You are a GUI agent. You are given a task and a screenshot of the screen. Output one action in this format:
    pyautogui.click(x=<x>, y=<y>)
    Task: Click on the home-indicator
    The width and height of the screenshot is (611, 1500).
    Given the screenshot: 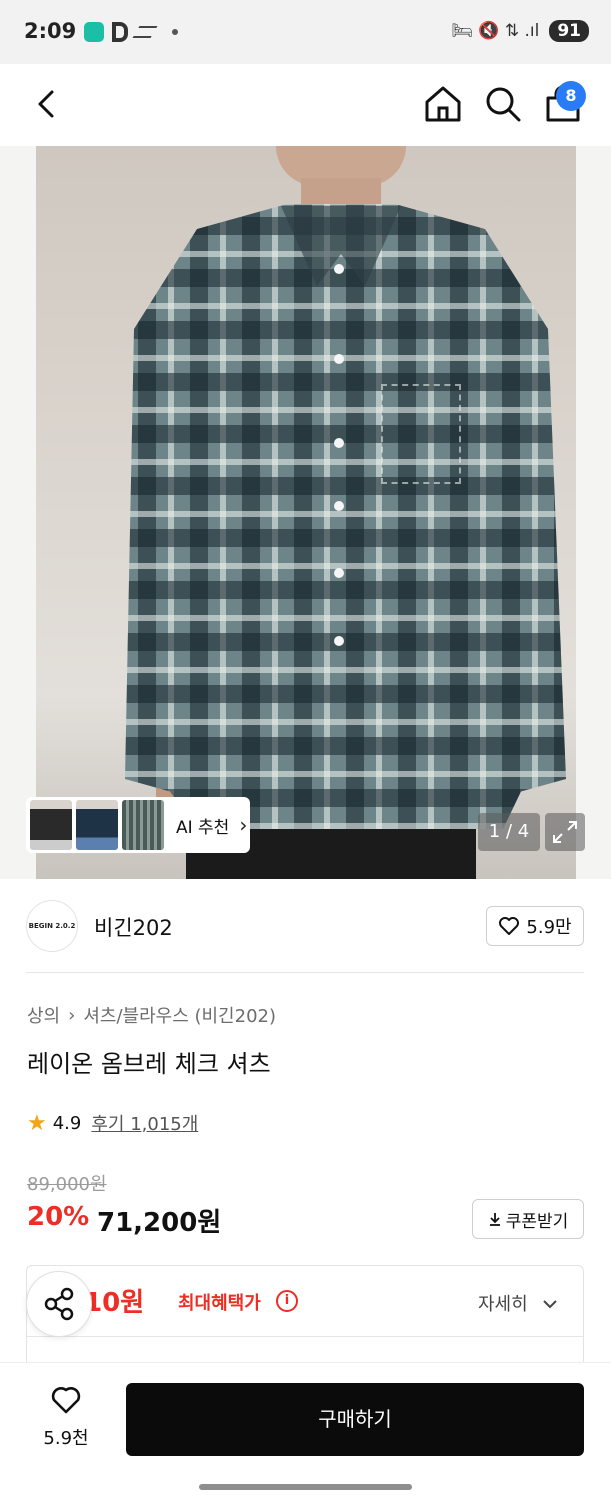 What is the action you would take?
    pyautogui.click(x=305, y=1487)
    